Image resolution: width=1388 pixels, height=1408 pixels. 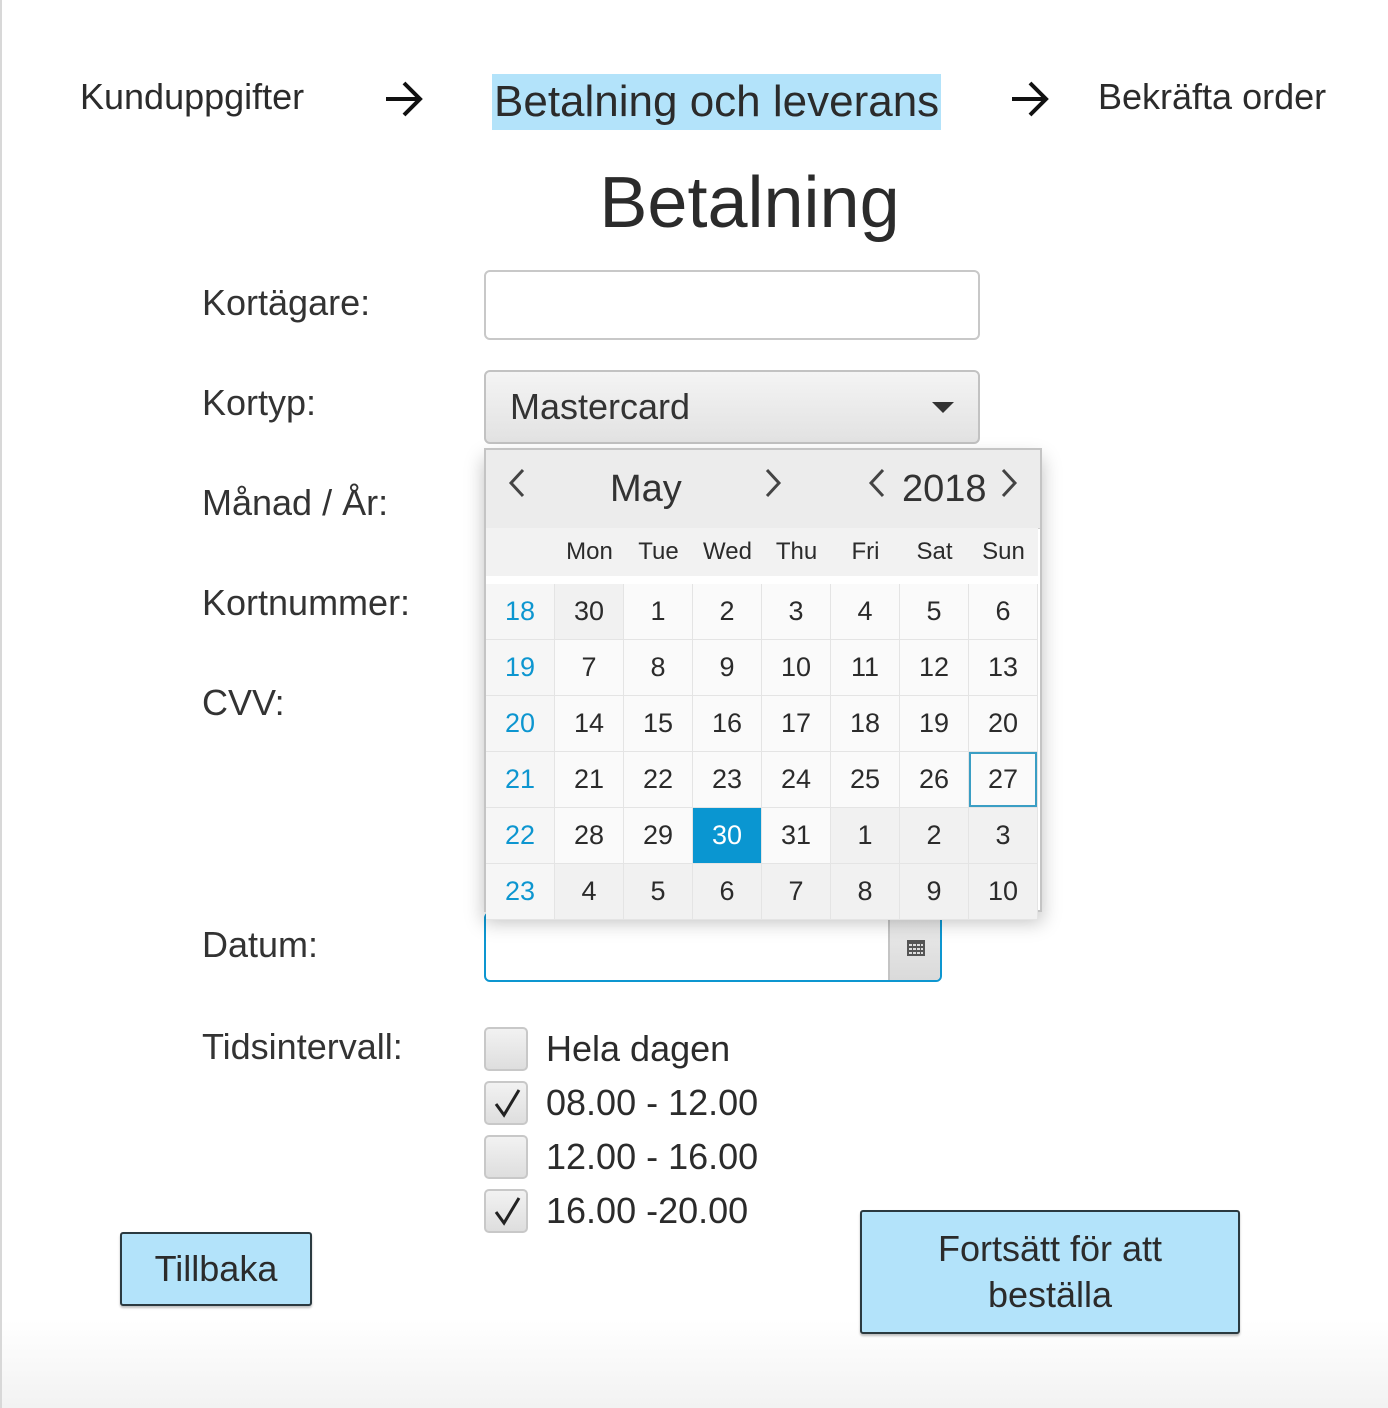 What do you see at coordinates (652, 1156) in the screenshot?
I see `checkbox-label: 12.00 - 16.00` at bounding box center [652, 1156].